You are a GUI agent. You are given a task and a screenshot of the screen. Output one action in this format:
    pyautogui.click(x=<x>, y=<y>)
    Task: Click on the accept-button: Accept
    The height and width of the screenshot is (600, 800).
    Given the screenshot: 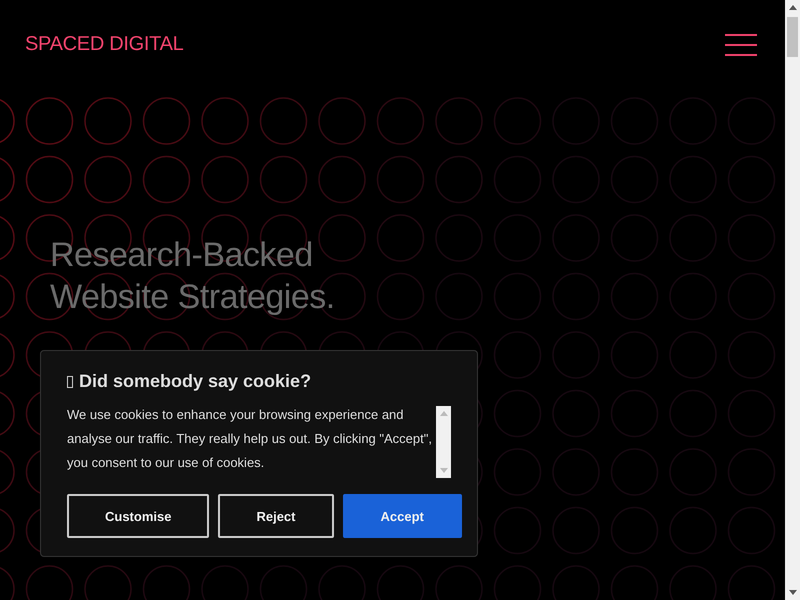 What is the action you would take?
    pyautogui.click(x=402, y=516)
    